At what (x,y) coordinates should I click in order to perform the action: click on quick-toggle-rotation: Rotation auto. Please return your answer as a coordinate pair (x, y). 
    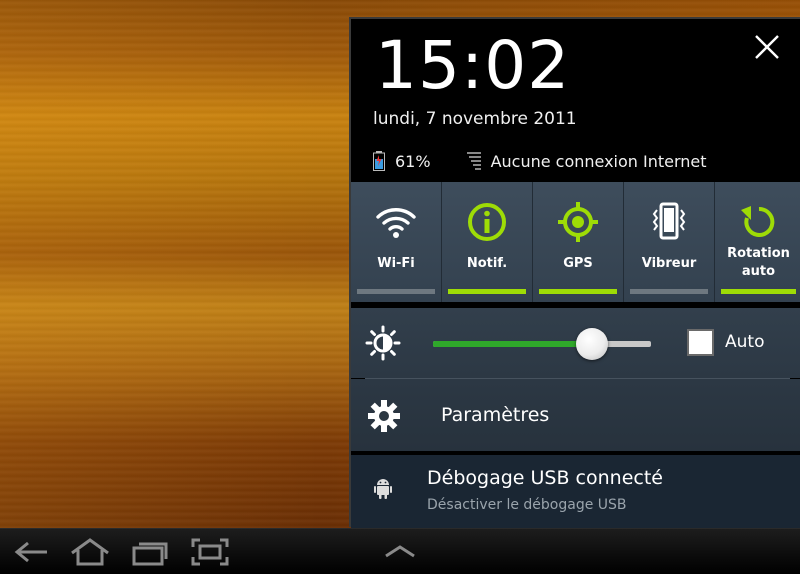
    Looking at the image, I should click on (757, 242).